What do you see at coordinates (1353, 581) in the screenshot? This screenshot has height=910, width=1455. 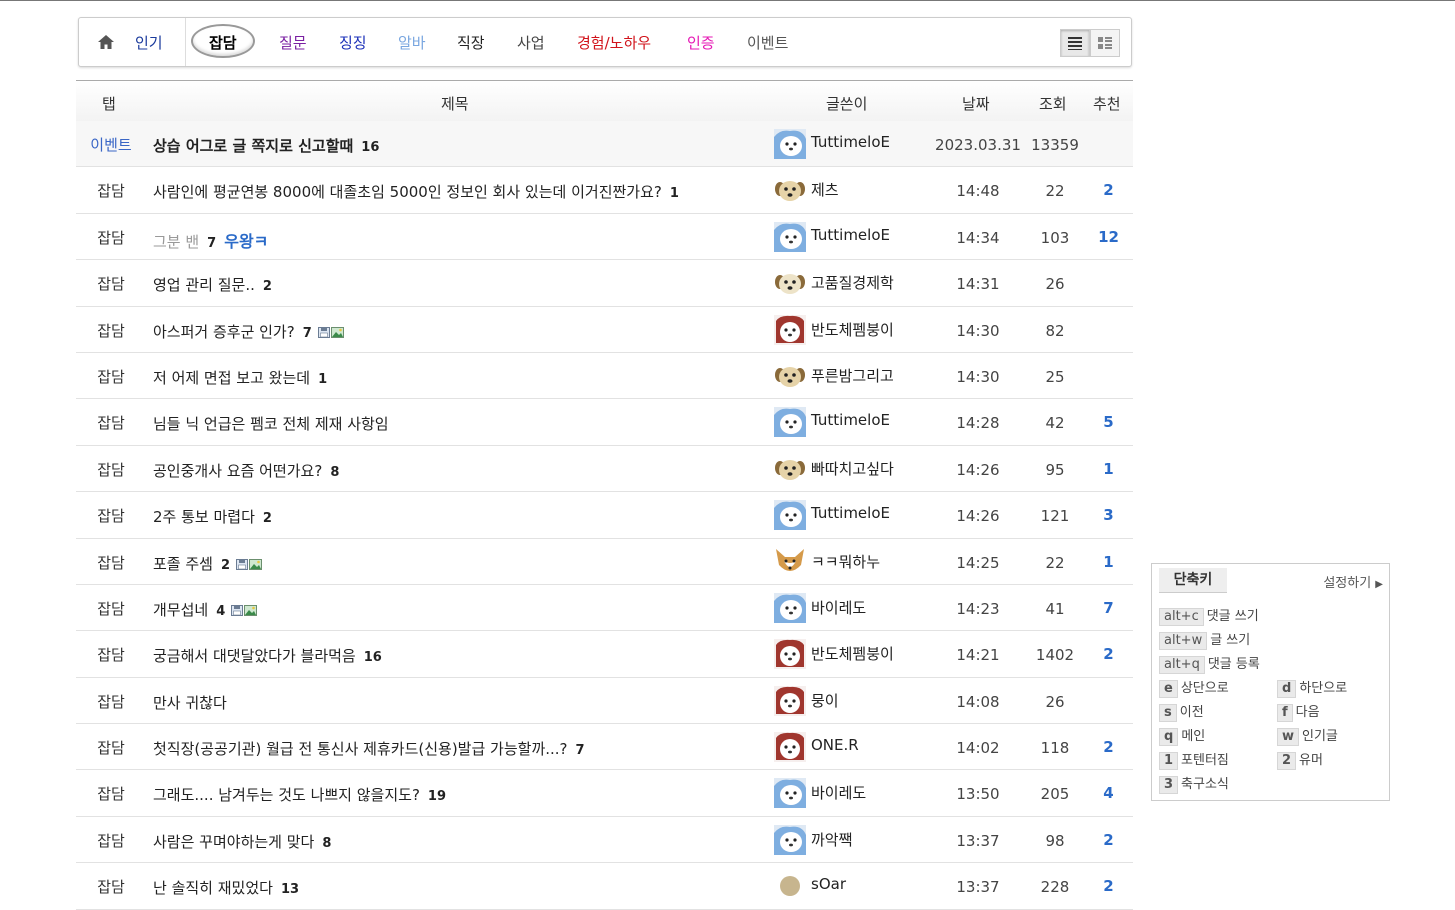 I see `shortcut-settings-link: 설정하기 ▶` at bounding box center [1353, 581].